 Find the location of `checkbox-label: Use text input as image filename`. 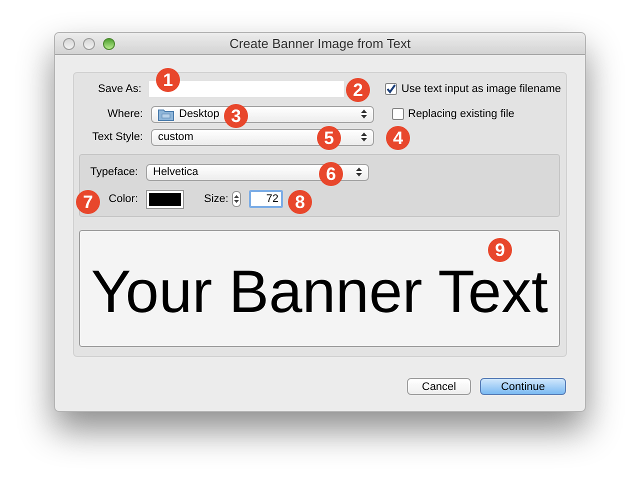

checkbox-label: Use text input as image filename is located at coordinates (481, 89).